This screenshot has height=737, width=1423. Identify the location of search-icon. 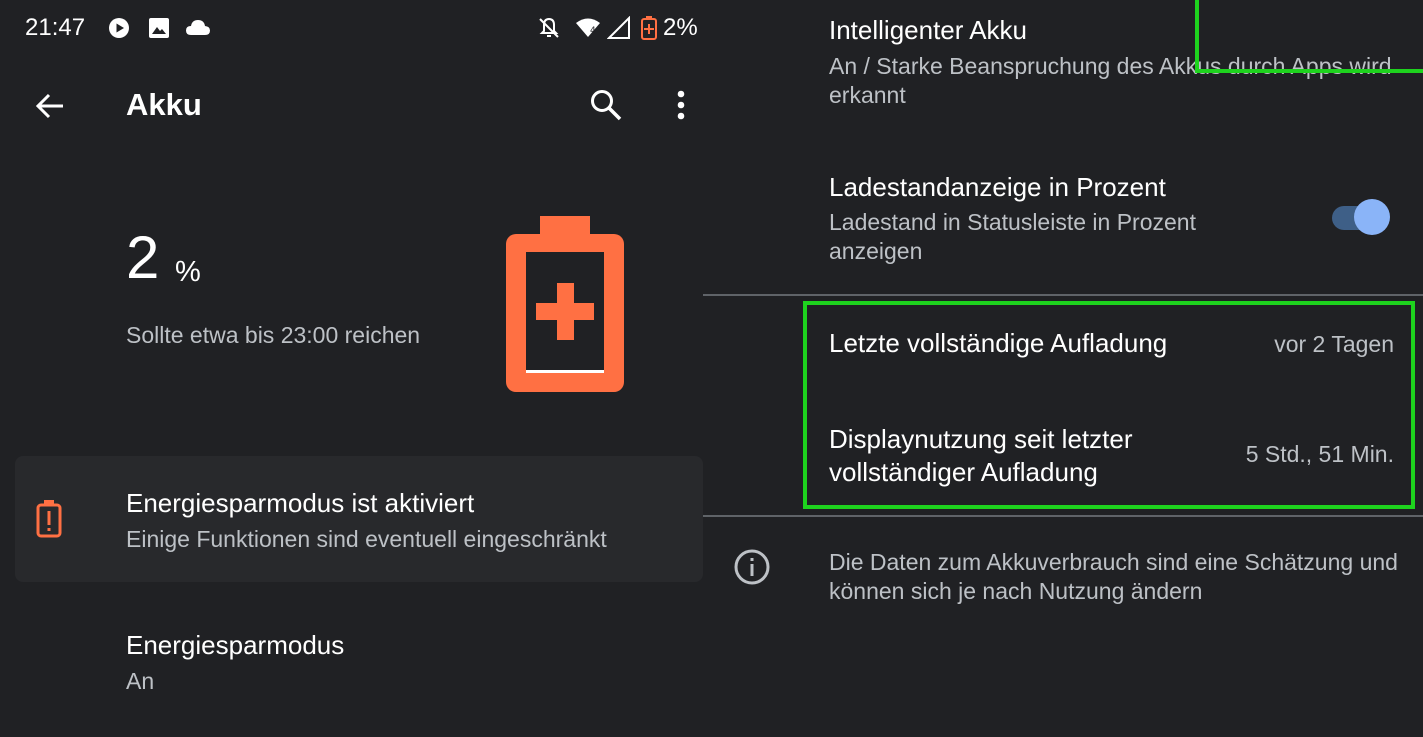
(606, 107).